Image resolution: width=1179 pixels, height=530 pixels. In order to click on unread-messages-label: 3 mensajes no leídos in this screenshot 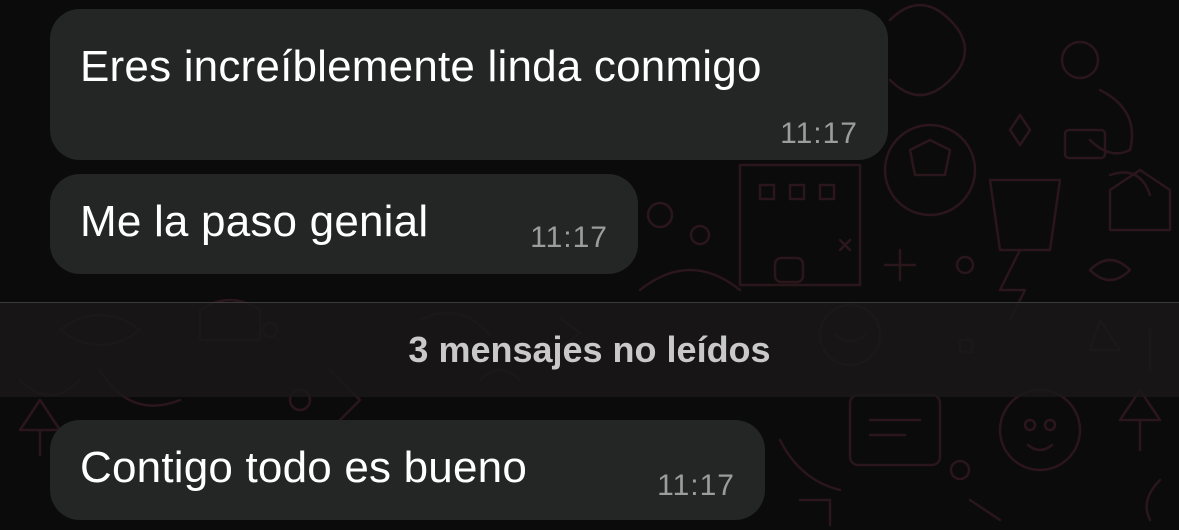, I will do `click(589, 349)`.